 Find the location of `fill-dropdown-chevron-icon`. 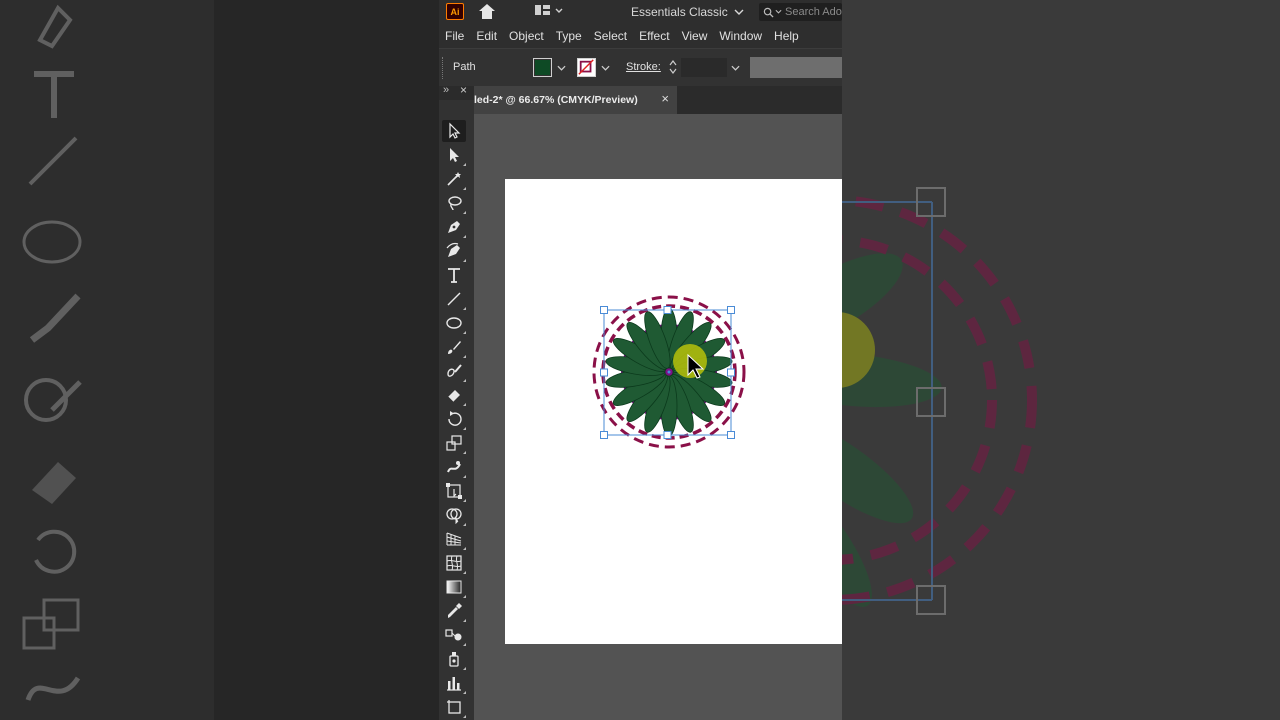

fill-dropdown-chevron-icon is located at coordinates (561, 68).